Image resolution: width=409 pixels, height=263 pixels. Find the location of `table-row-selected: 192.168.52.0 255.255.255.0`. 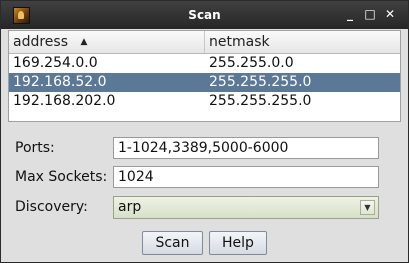

table-row-selected: 192.168.52.0 255.255.255.0 is located at coordinates (204, 82).